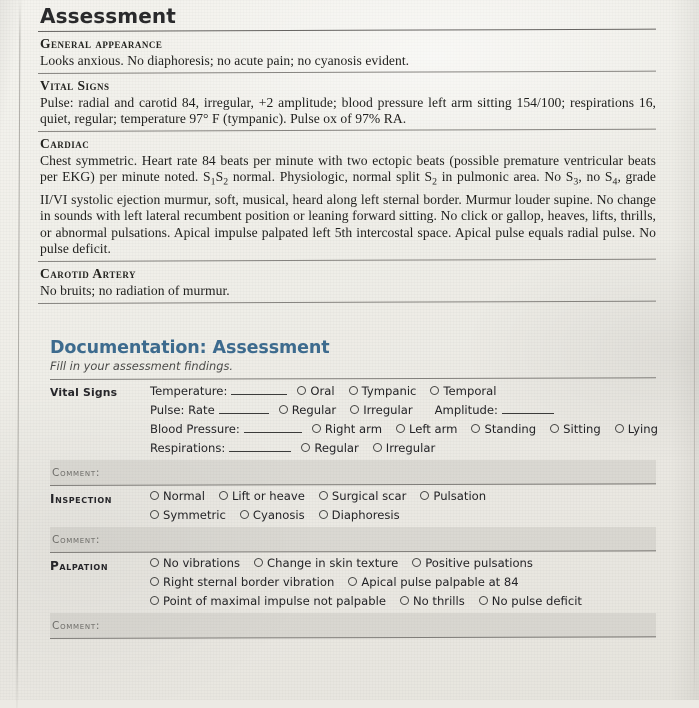 The width and height of the screenshot is (699, 708). What do you see at coordinates (278, 515) in the screenshot?
I see `option-label: Cyanosis` at bounding box center [278, 515].